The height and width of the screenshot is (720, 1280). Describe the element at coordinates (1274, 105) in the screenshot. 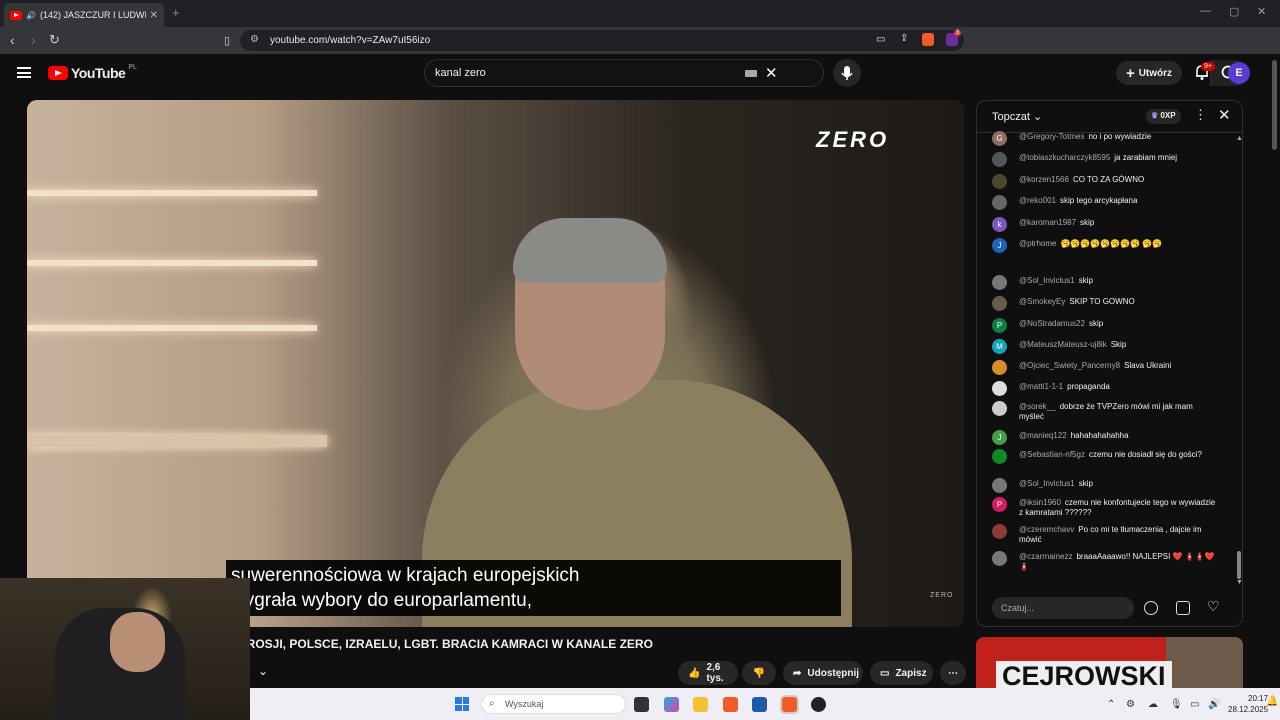

I see `page-scrollbar` at that location.